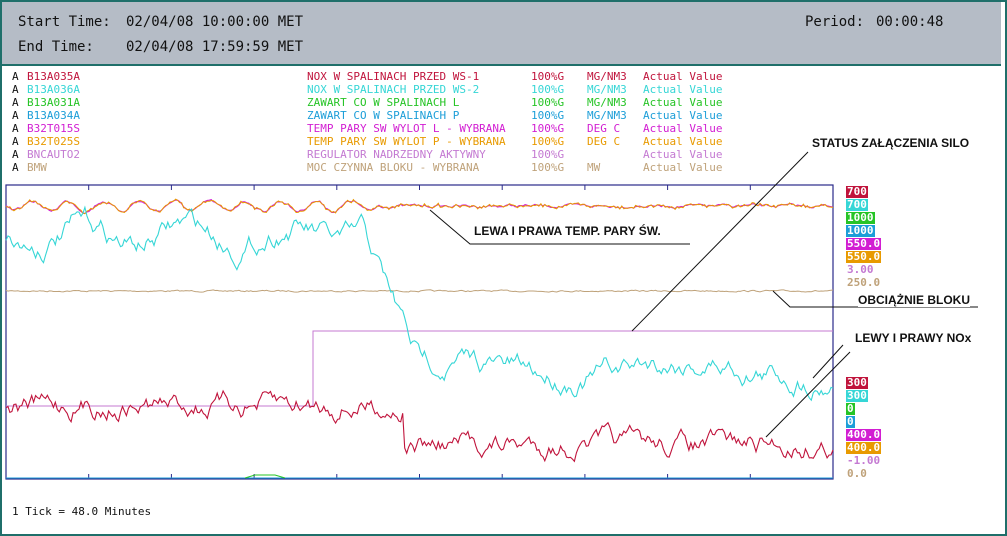 The height and width of the screenshot is (536, 1007). What do you see at coordinates (864, 460) in the screenshot?
I see `scale-label: -1.00` at bounding box center [864, 460].